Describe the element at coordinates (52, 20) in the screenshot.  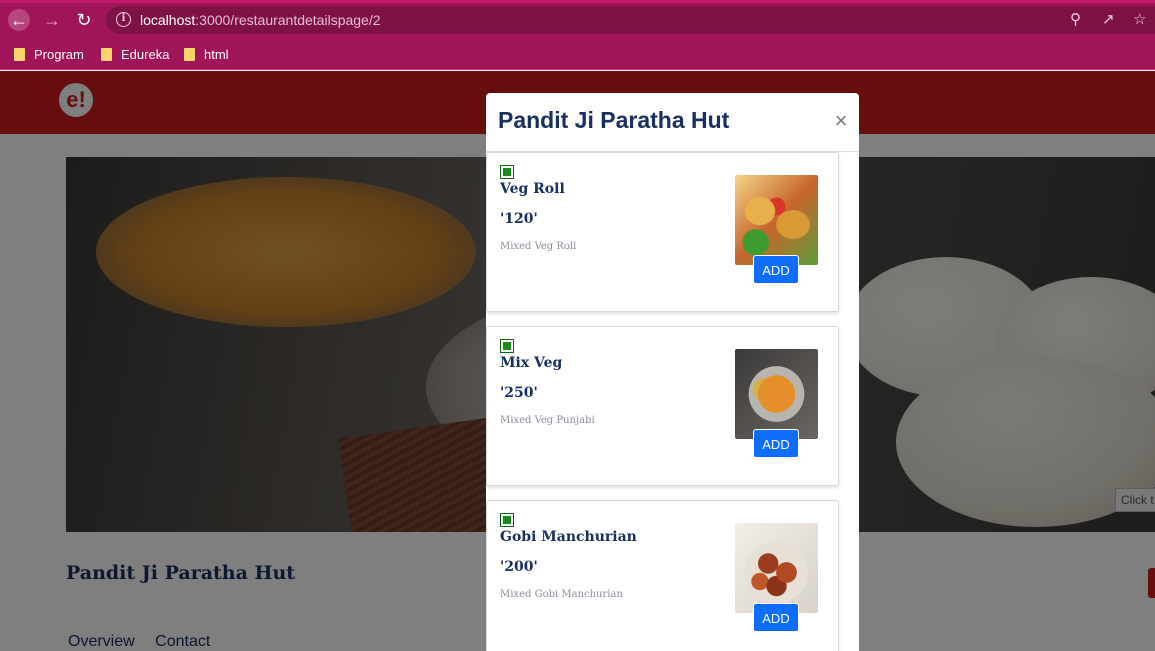
I see `forward-arrow-icon: →` at that location.